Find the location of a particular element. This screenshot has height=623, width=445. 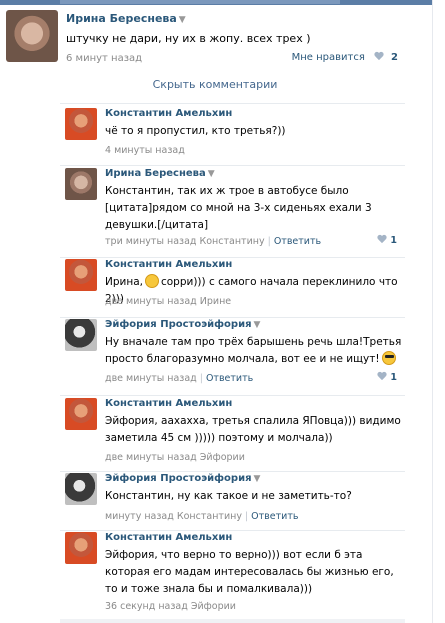

comment-time: три минуты назад is located at coordinates (150, 241).